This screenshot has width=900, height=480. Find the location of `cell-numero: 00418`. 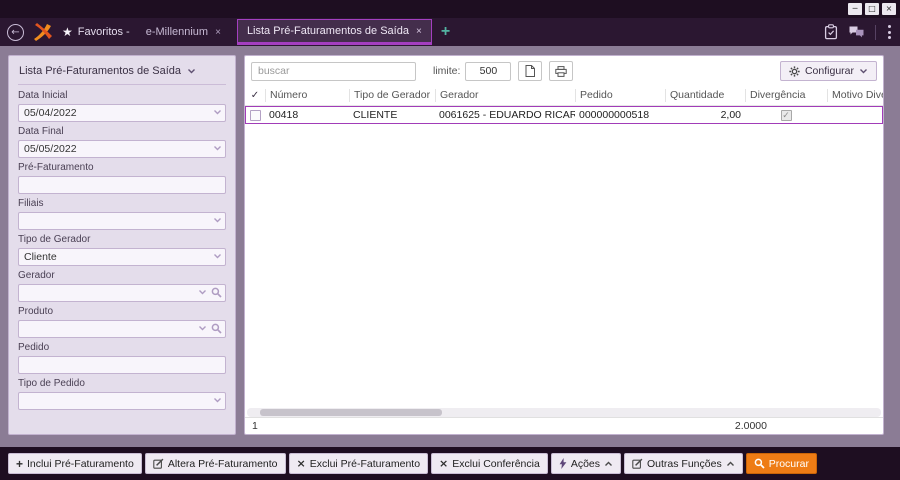

cell-numero: 00418 is located at coordinates (284, 115).